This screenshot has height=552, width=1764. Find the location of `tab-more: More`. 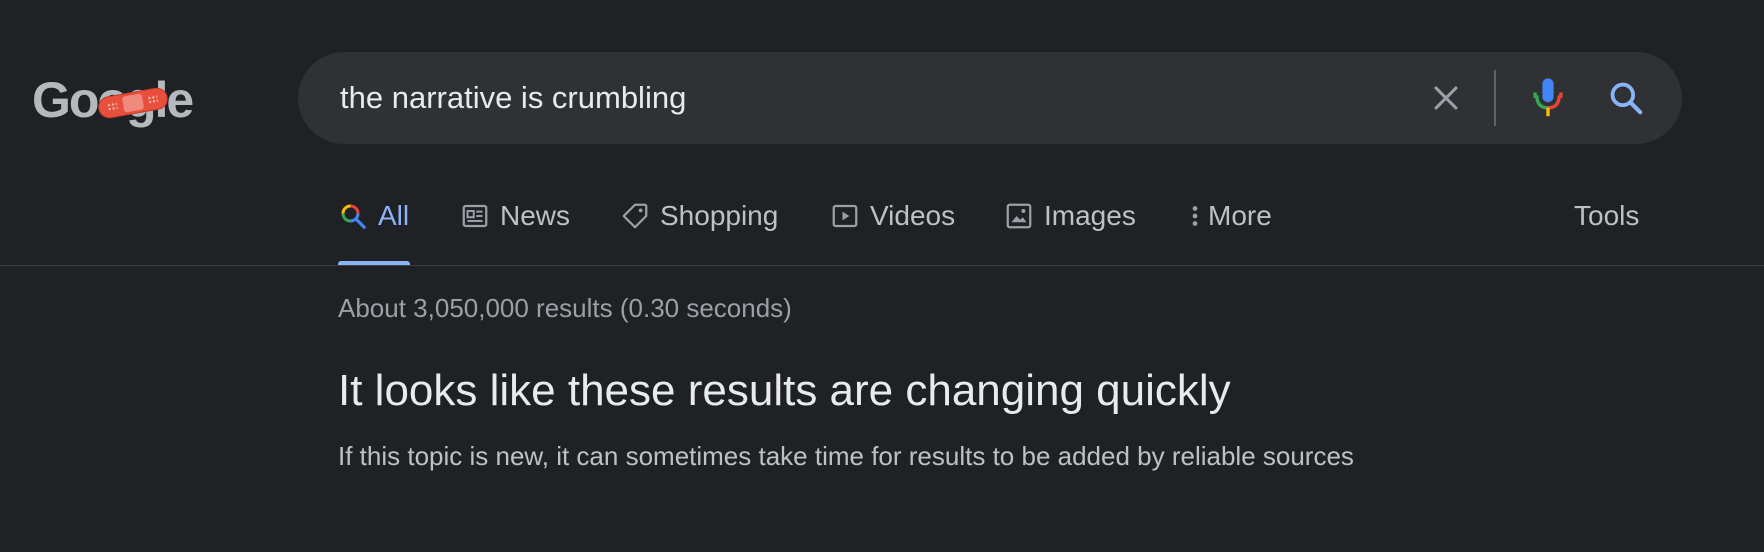

tab-more: More is located at coordinates (1229, 231).